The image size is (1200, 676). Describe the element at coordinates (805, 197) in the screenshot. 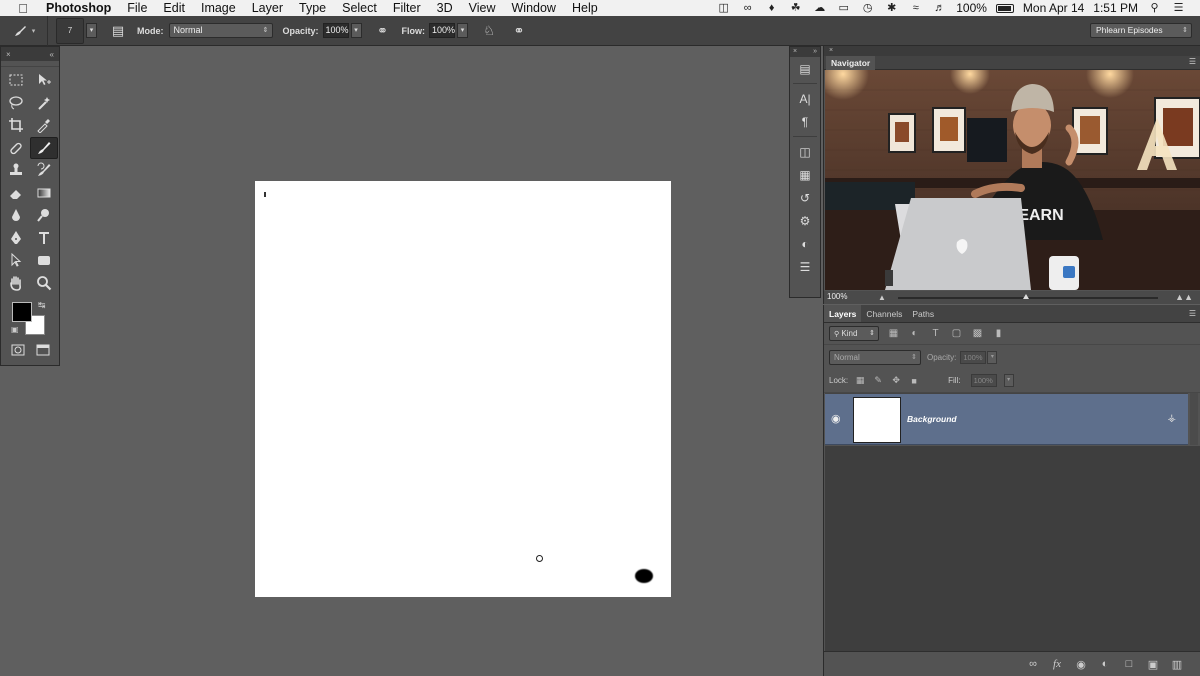

I see `history-panel-icon: ↺` at that location.